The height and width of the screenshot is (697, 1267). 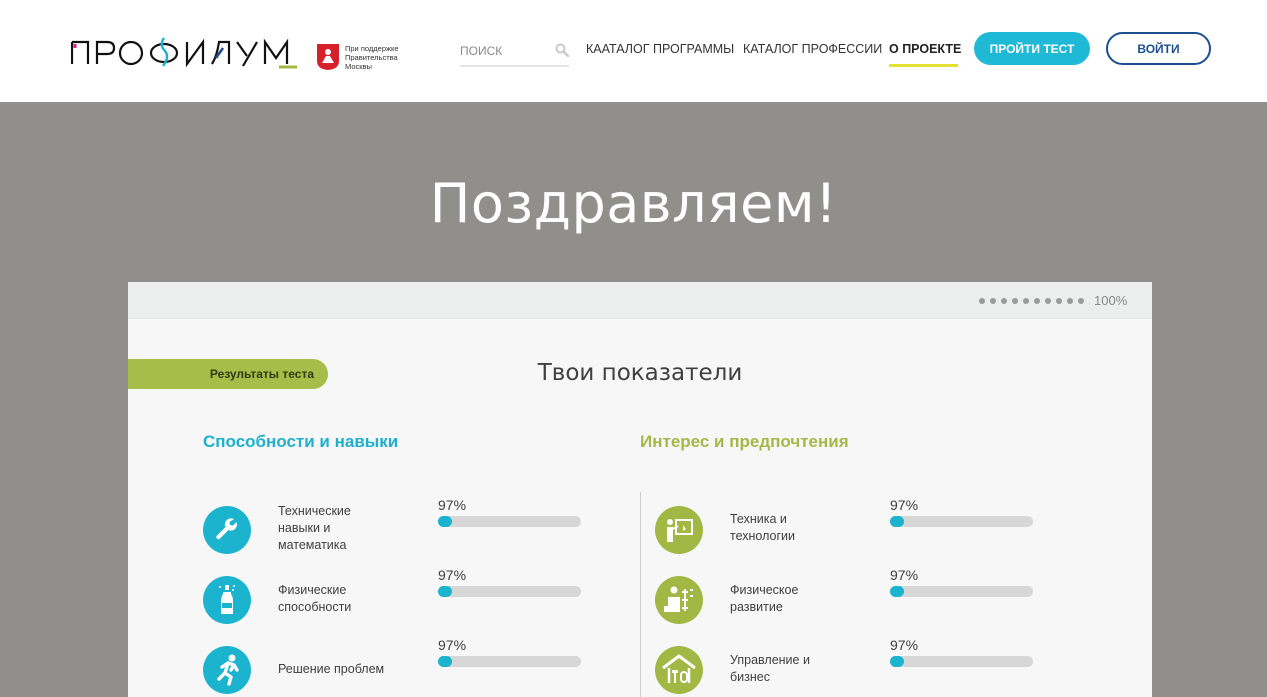 I want to click on support-line-2: Правительства, so click(x=371, y=57).